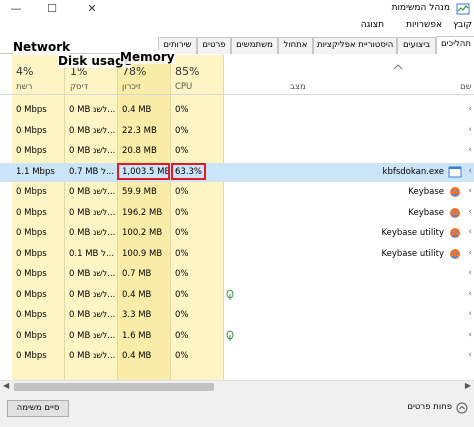  I want to click on scrollbar-thumb, so click(114, 387).